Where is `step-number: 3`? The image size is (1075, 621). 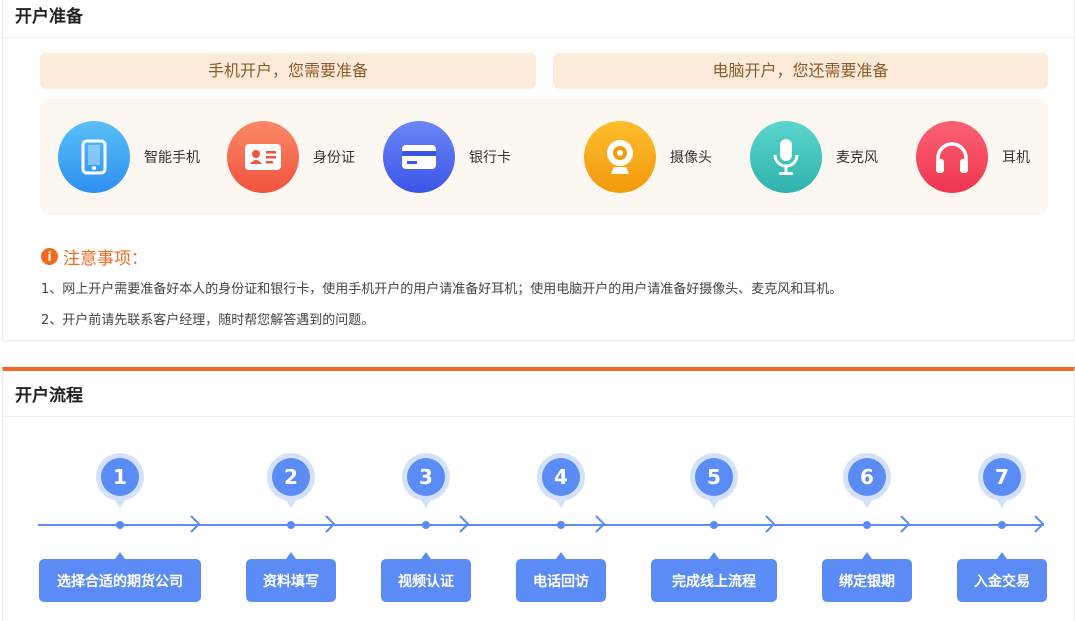 step-number: 3 is located at coordinates (426, 477).